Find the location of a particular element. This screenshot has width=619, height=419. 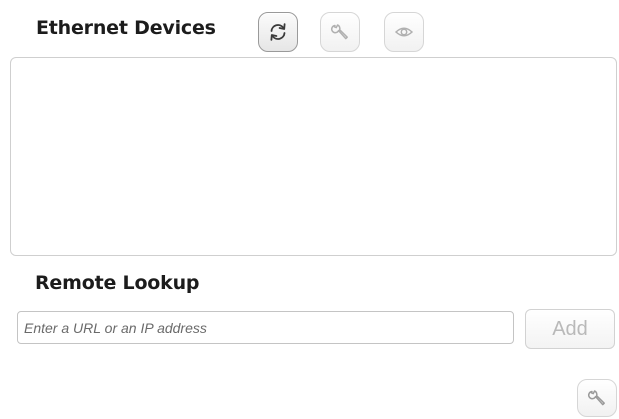

eye-icon is located at coordinates (404, 32).